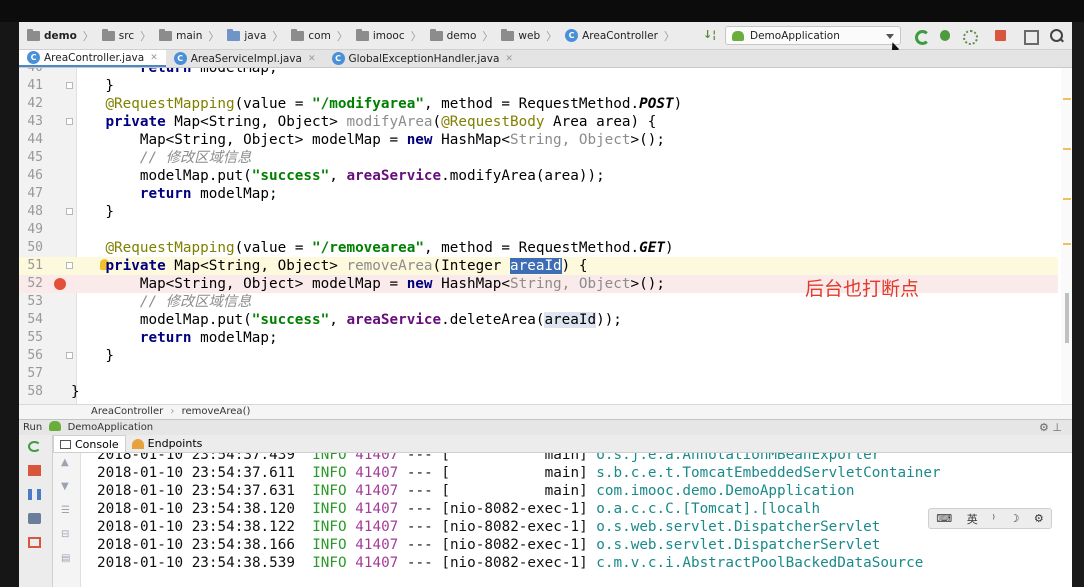  What do you see at coordinates (538, 338) in the screenshot?
I see `code-line-55: 55 return modelMap;` at bounding box center [538, 338].